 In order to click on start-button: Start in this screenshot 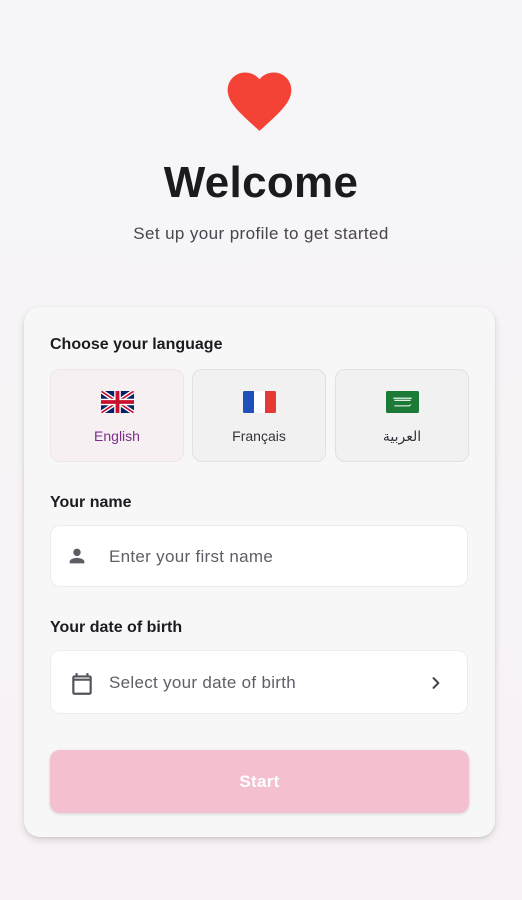, I will do `click(259, 781)`.